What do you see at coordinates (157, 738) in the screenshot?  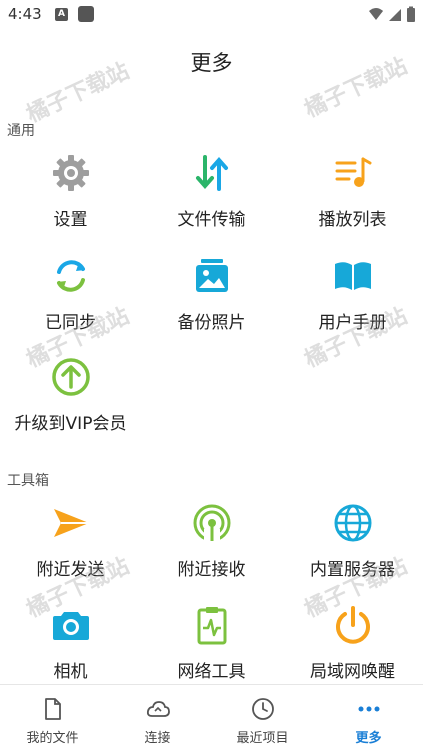 I see `nav-connect-label: 连接` at bounding box center [157, 738].